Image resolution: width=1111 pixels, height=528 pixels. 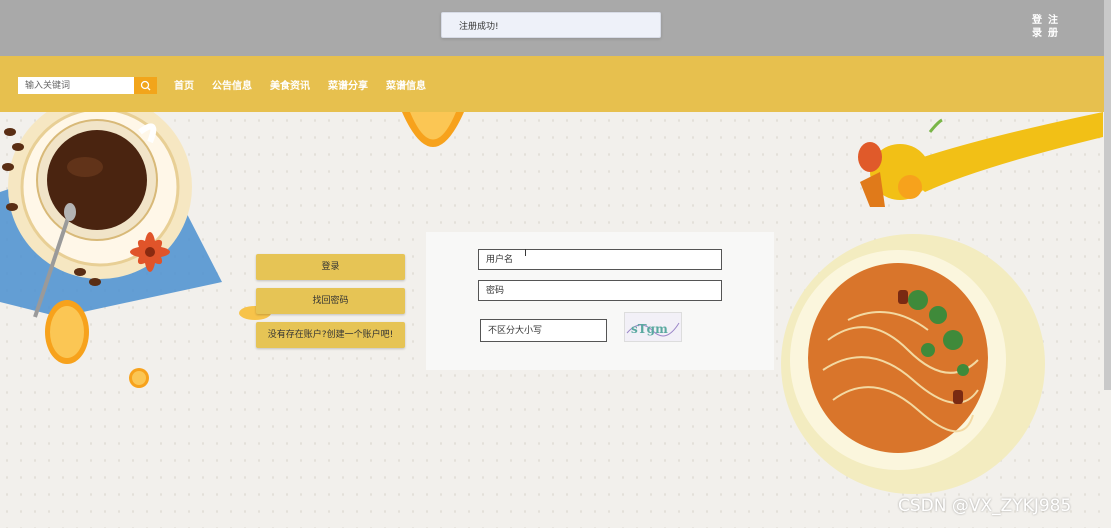 I want to click on page-scrollbar, so click(x=1107, y=195).